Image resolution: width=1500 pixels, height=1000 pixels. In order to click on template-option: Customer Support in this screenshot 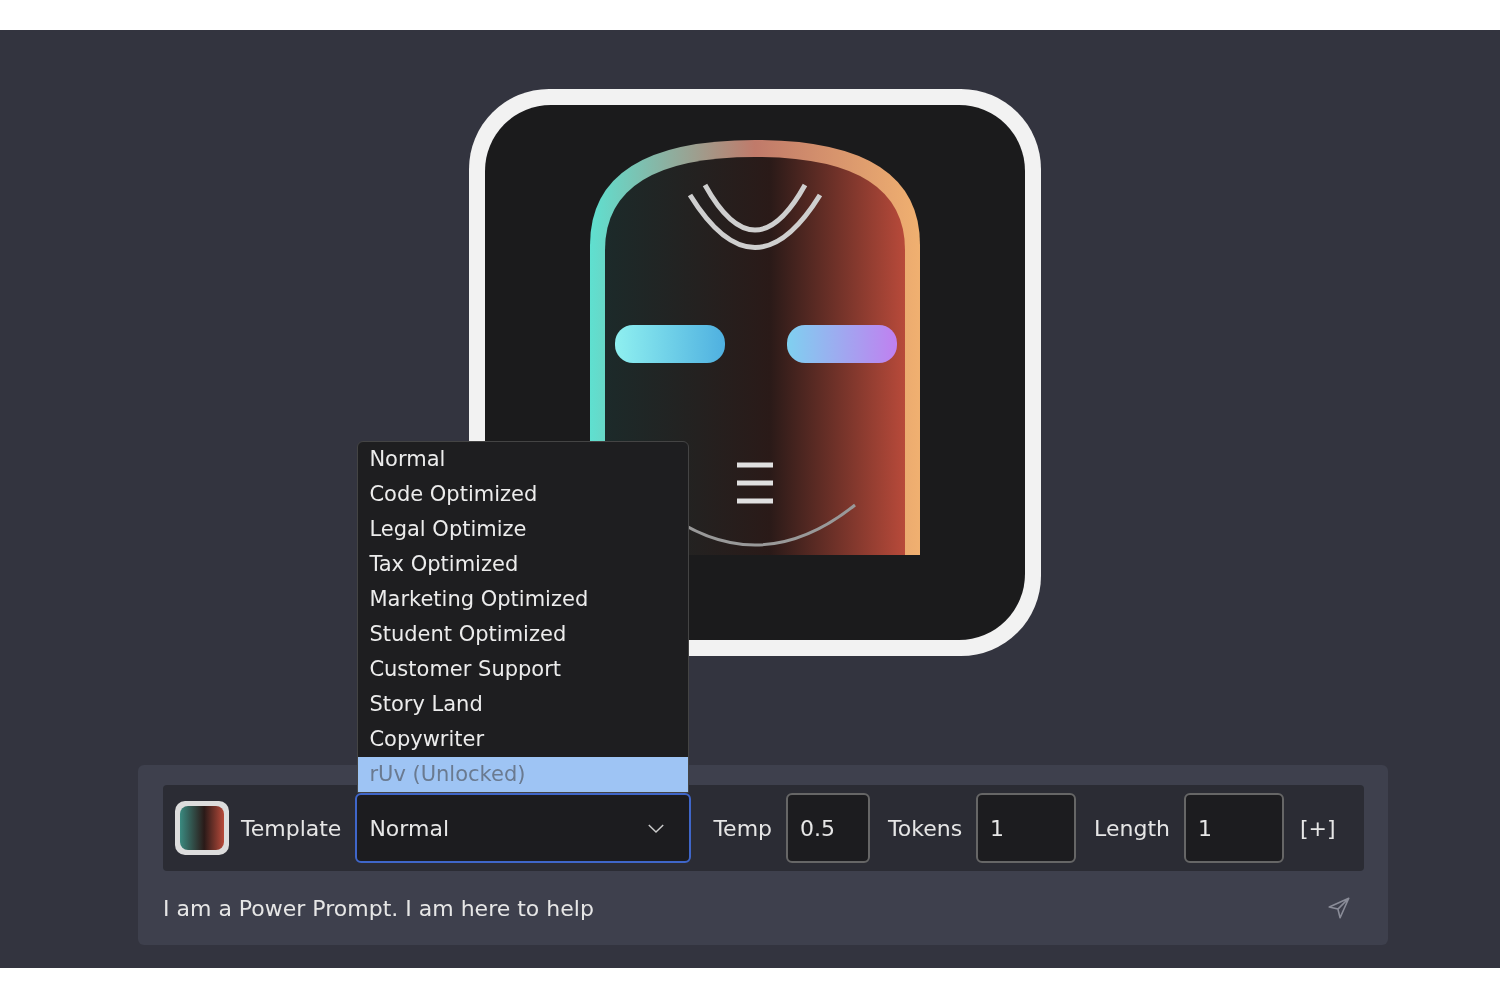, I will do `click(523, 669)`.